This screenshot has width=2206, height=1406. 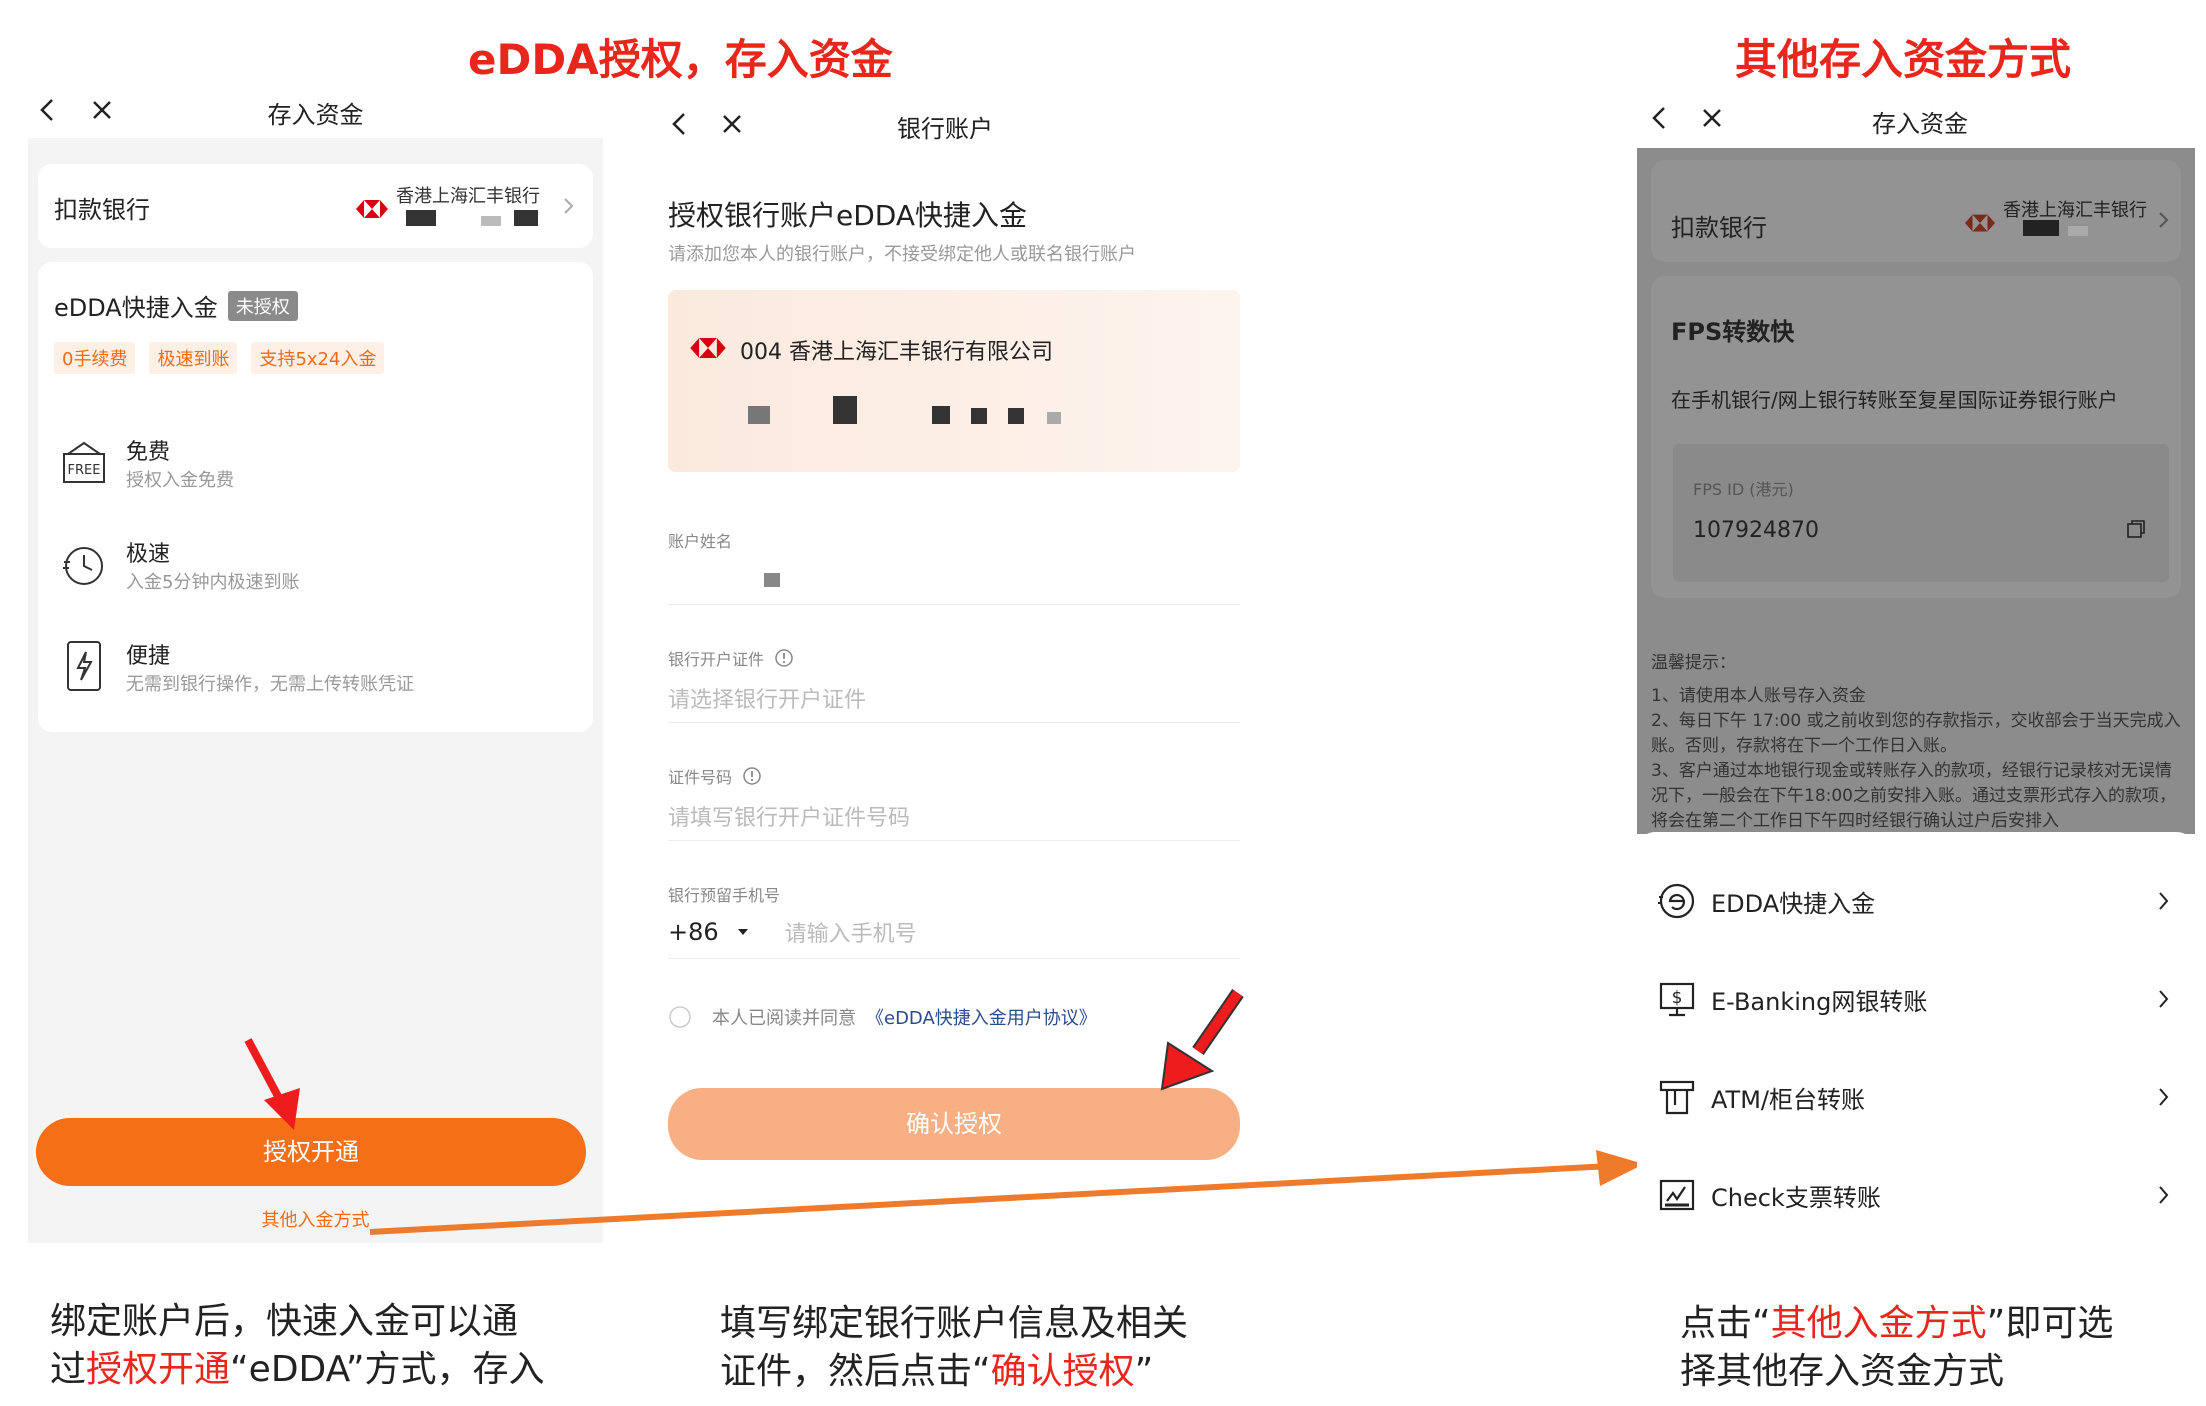 I want to click on feature-desc: 无需到银行操作，无需上传转账凭证, so click(x=270, y=684).